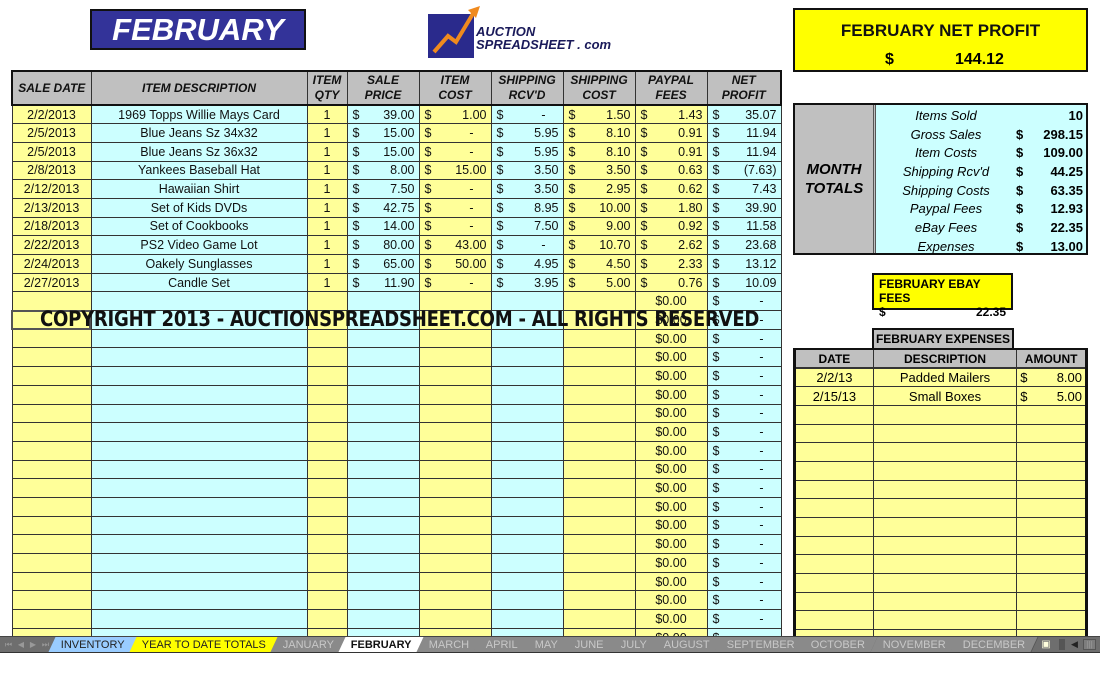 This screenshot has width=1100, height=676. I want to click on money-cell: $0.91, so click(671, 133).